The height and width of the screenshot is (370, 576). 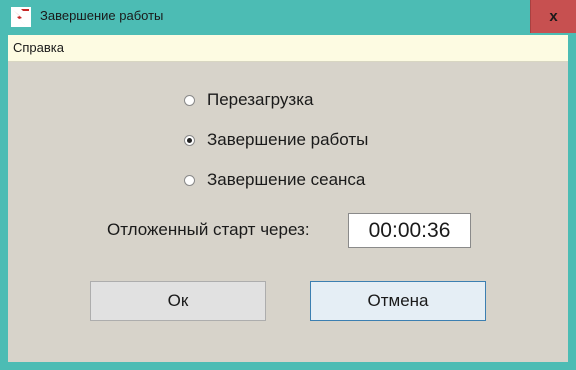 I want to click on radio-option-shutdown: Завершение работы, so click(x=276, y=140).